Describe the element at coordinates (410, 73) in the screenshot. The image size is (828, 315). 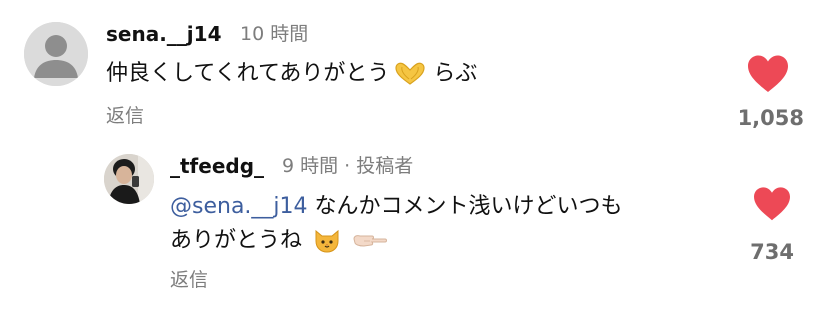
I see `heart-hands-icon` at that location.